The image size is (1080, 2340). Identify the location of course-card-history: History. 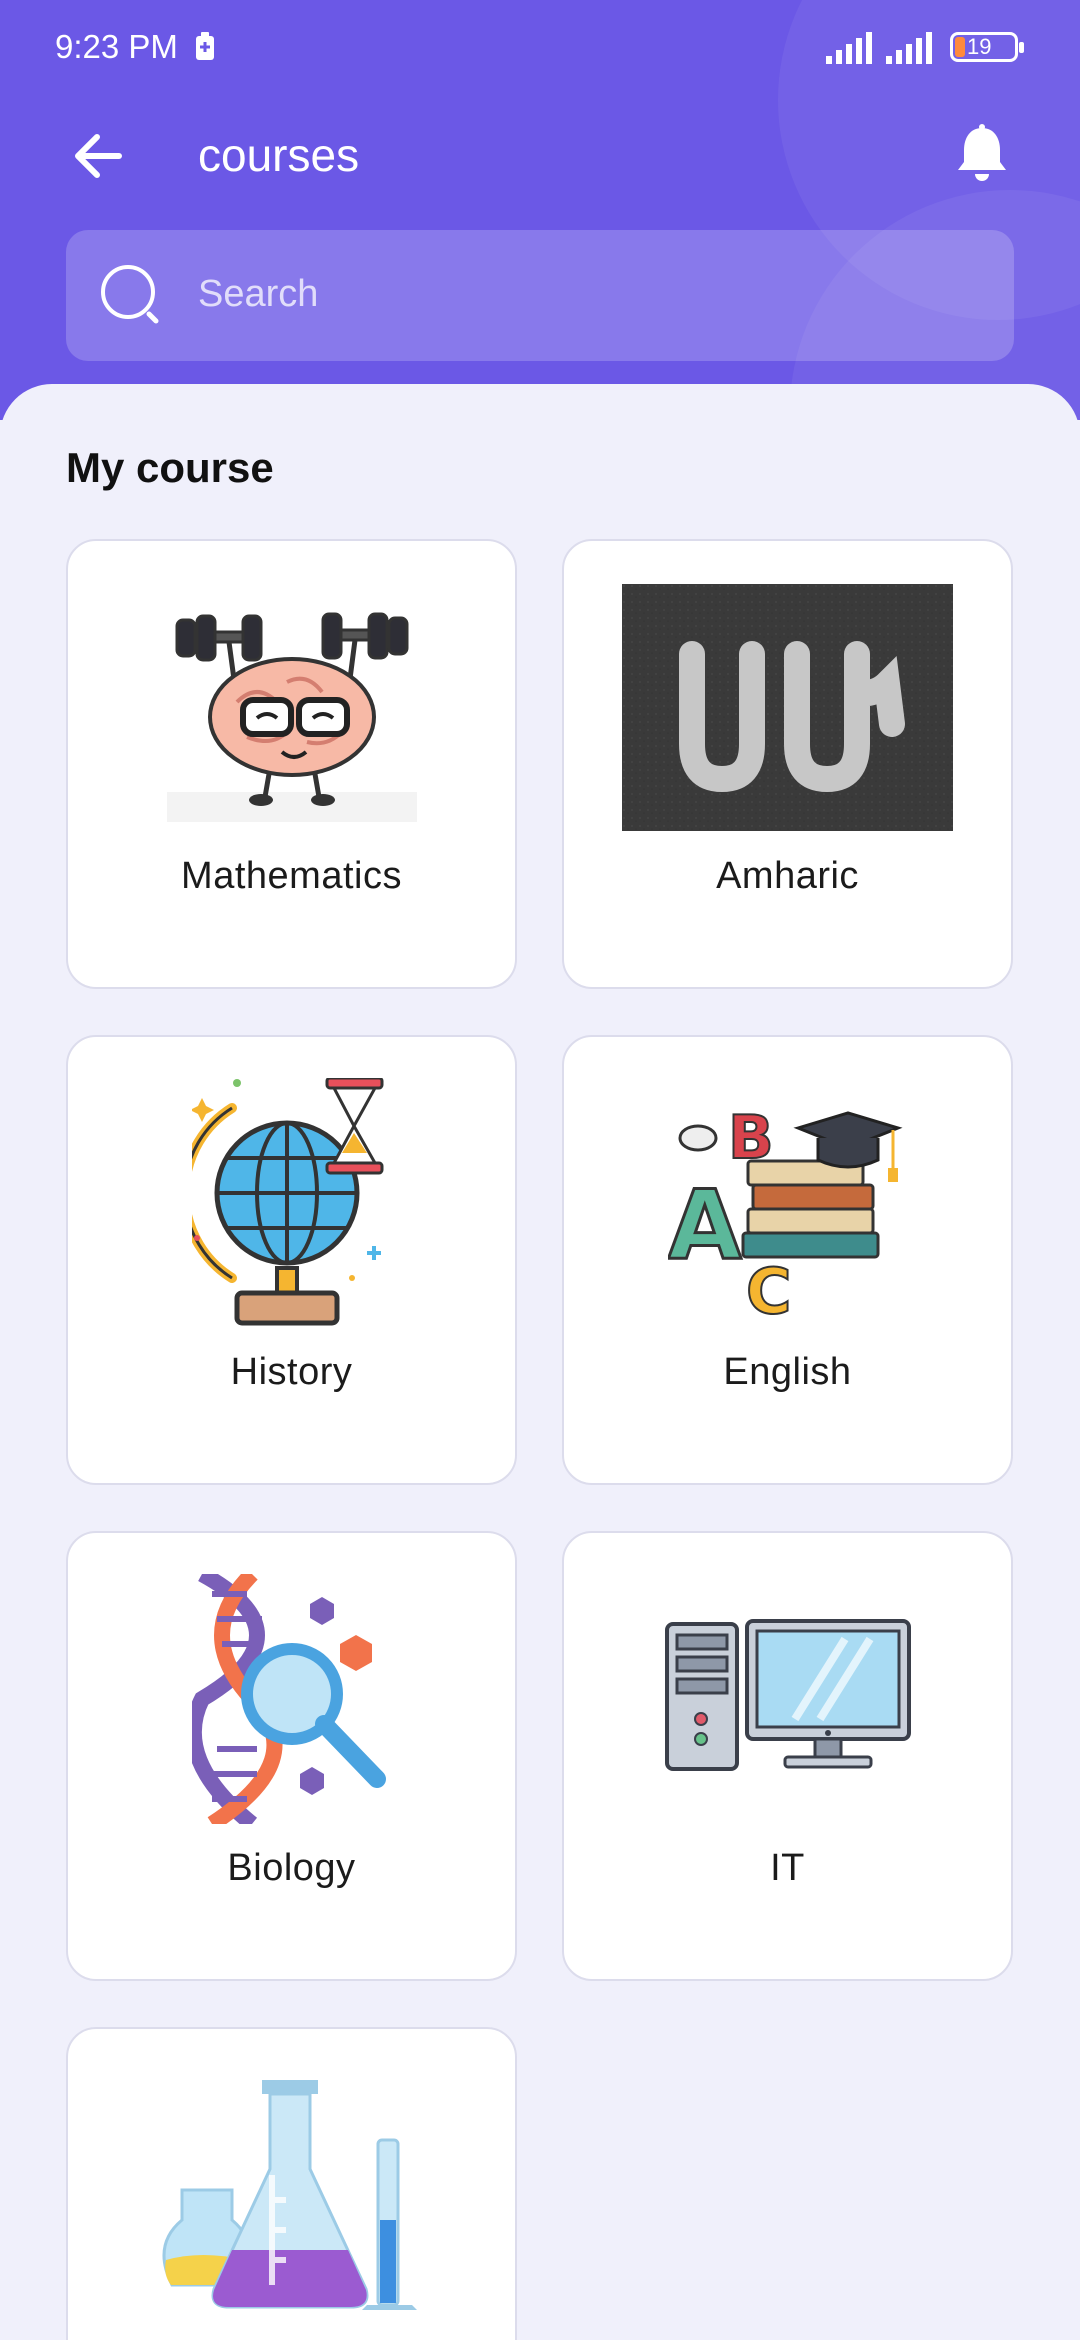
(291, 1260).